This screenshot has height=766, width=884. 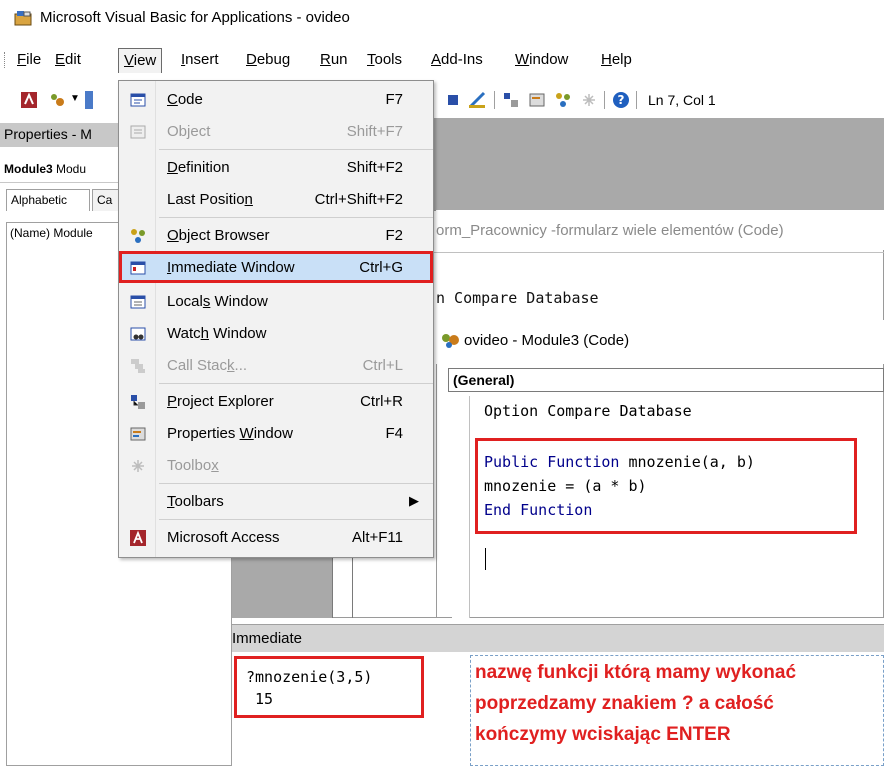 I want to click on cursor-position: Ln 7, Col 1, so click(x=682, y=100).